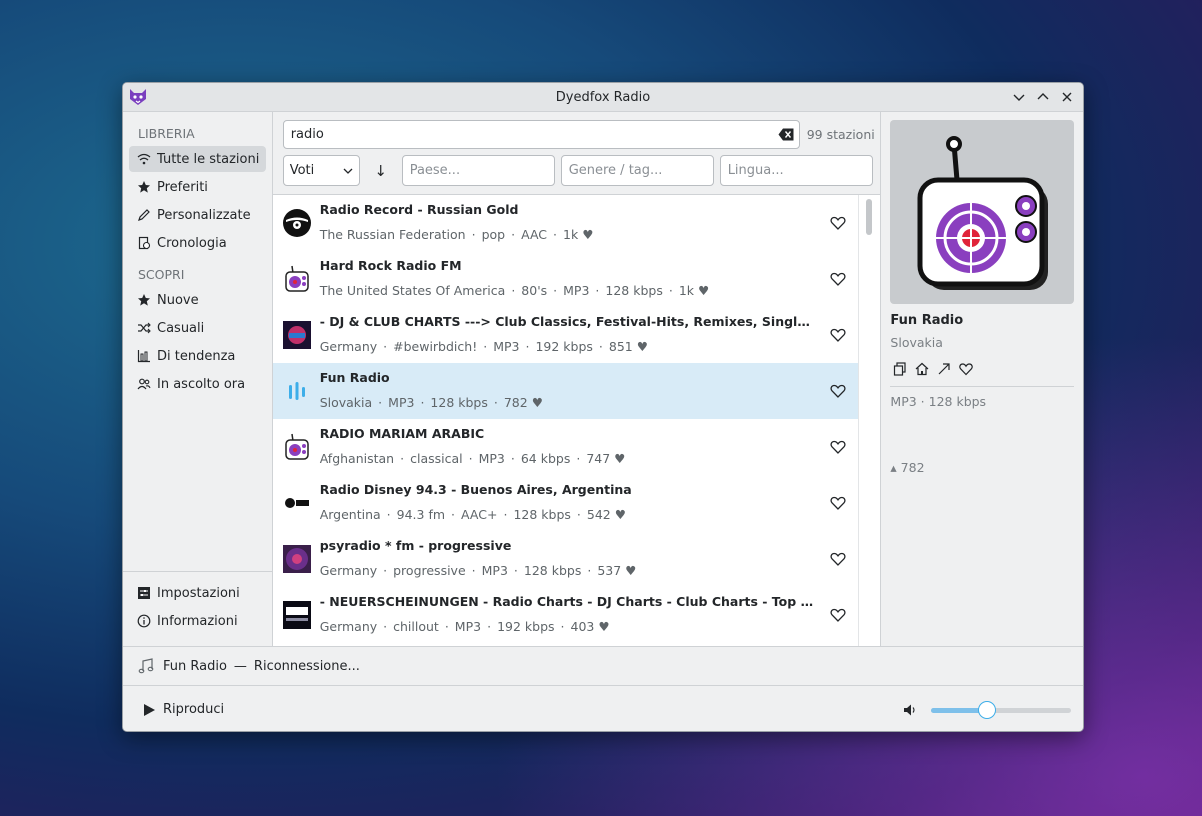 The height and width of the screenshot is (816, 1202). I want to click on station-meta: Argentina · 94.3 fm · AAC+ · 128 kbps · 542 ♥, so click(570, 515).